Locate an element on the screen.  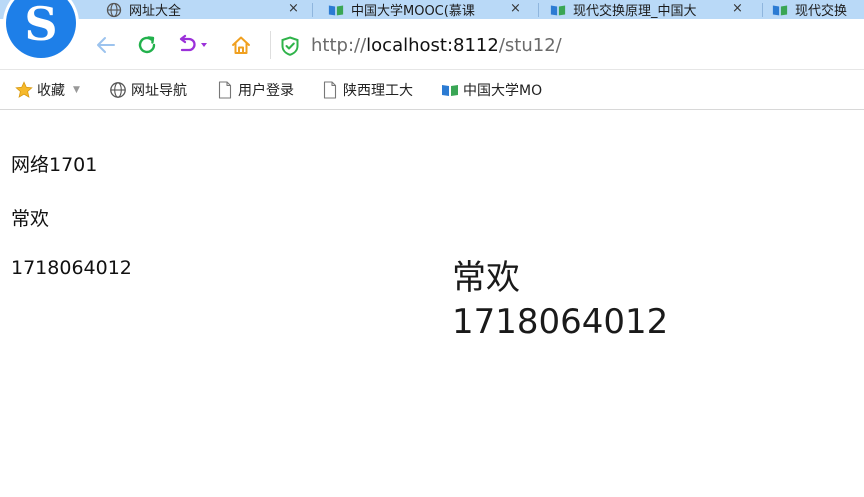
star-icon is located at coordinates (24, 90).